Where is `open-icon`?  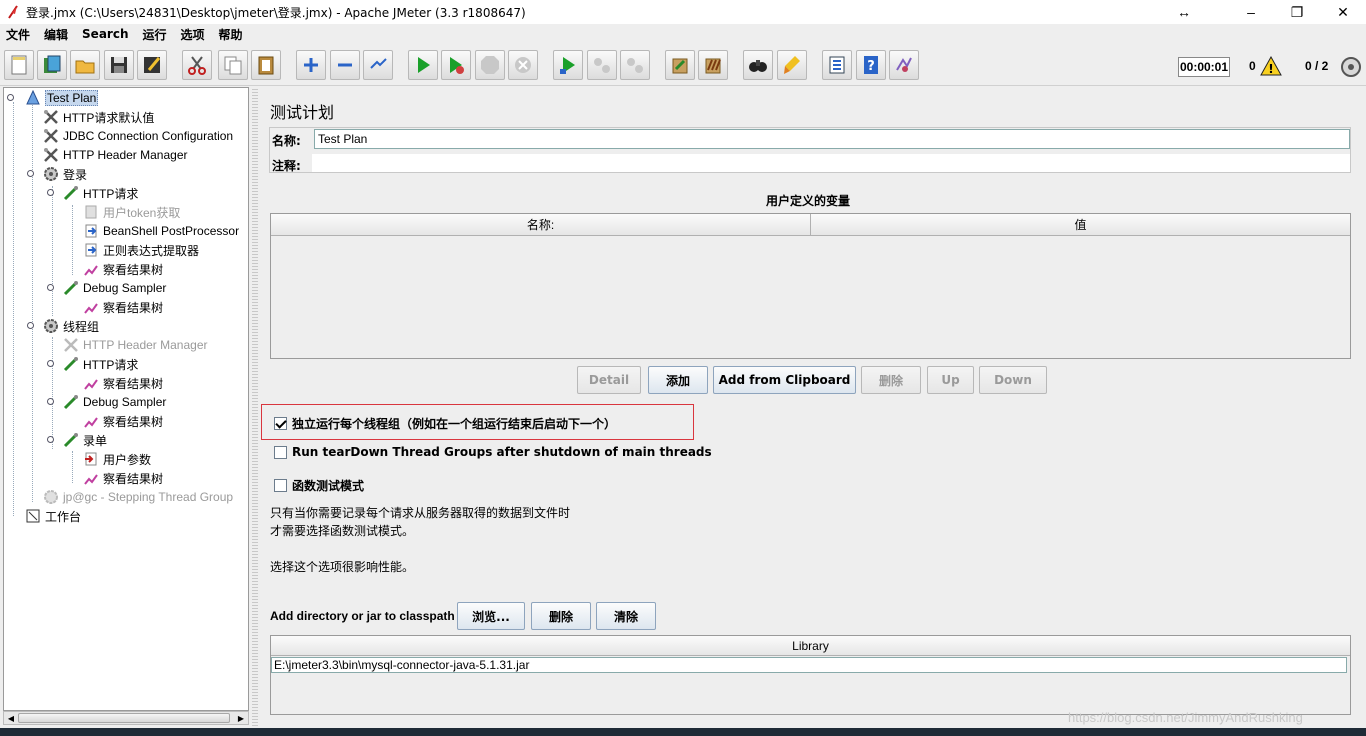 open-icon is located at coordinates (85, 67).